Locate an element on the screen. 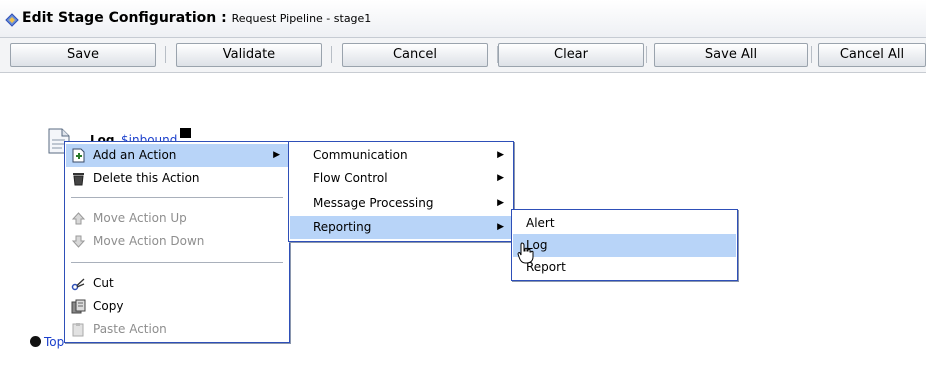  menu-item-copy: Copy is located at coordinates (177, 306).